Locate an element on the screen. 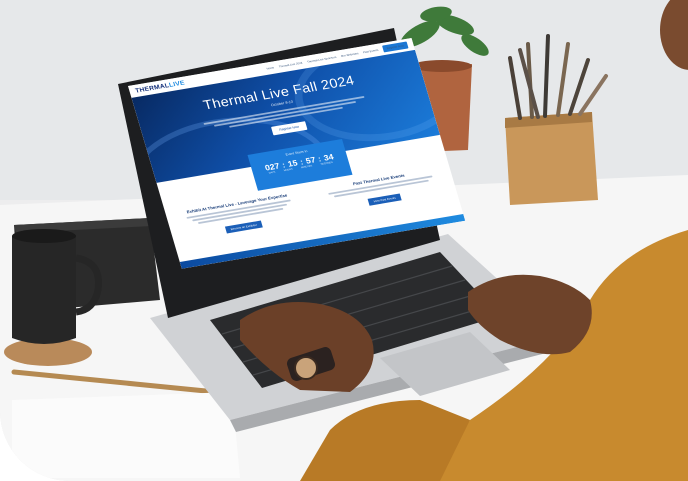  nav-link-event: Thermal Live 2024 is located at coordinates (290, 64).